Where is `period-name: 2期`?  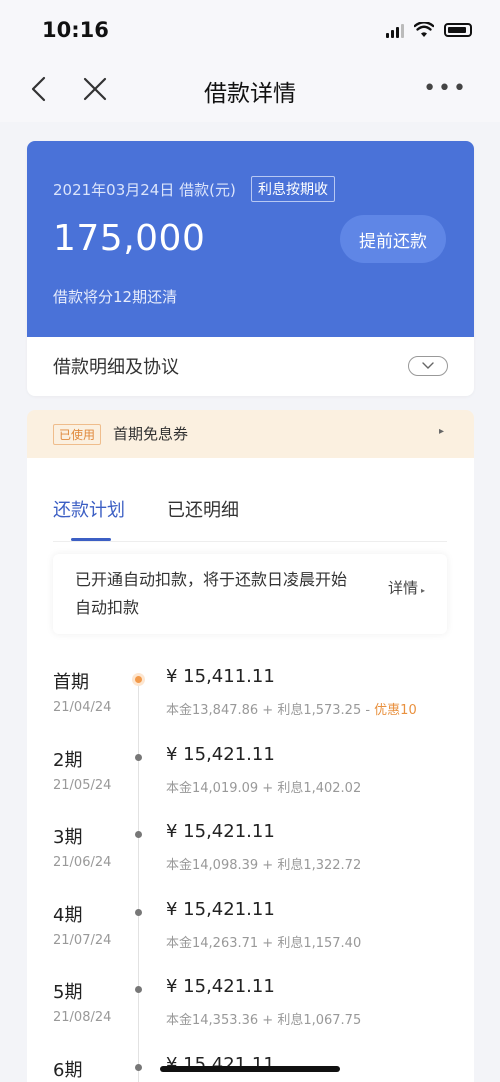 period-name: 2期 is located at coordinates (68, 760).